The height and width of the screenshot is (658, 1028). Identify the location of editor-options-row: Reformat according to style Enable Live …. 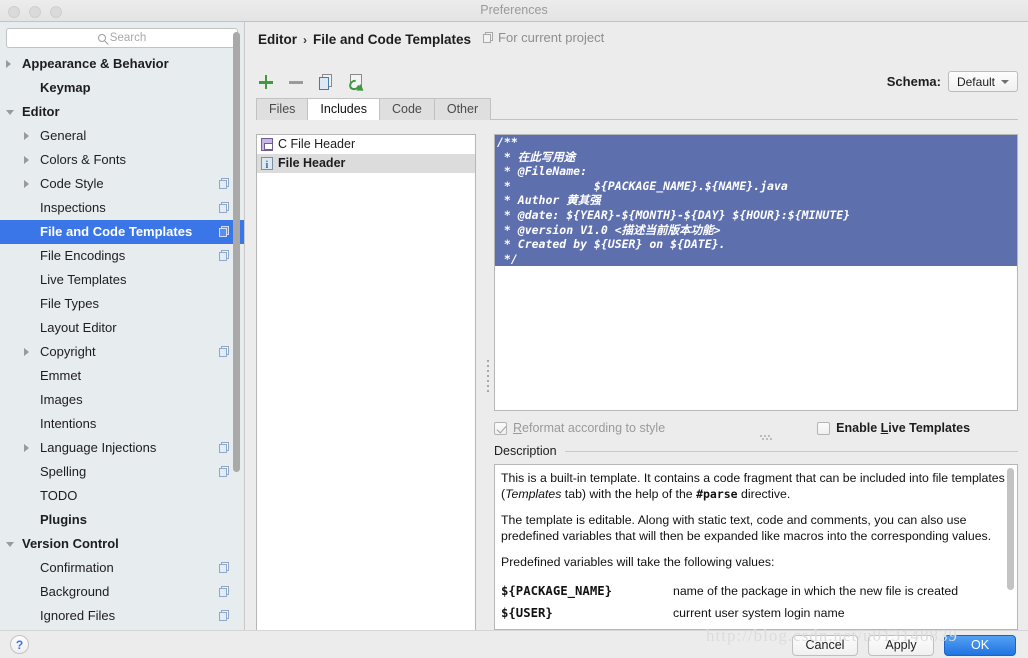
(756, 428).